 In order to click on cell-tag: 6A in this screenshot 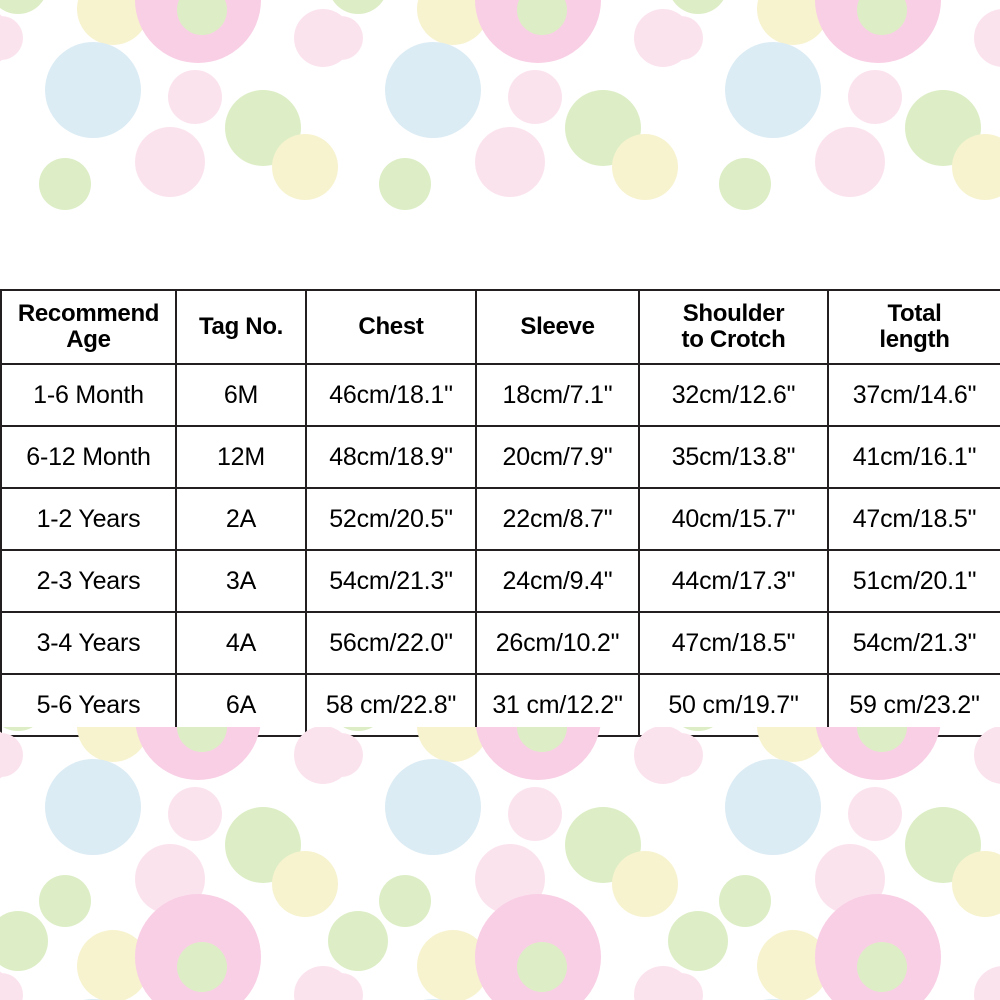, I will do `click(241, 705)`.